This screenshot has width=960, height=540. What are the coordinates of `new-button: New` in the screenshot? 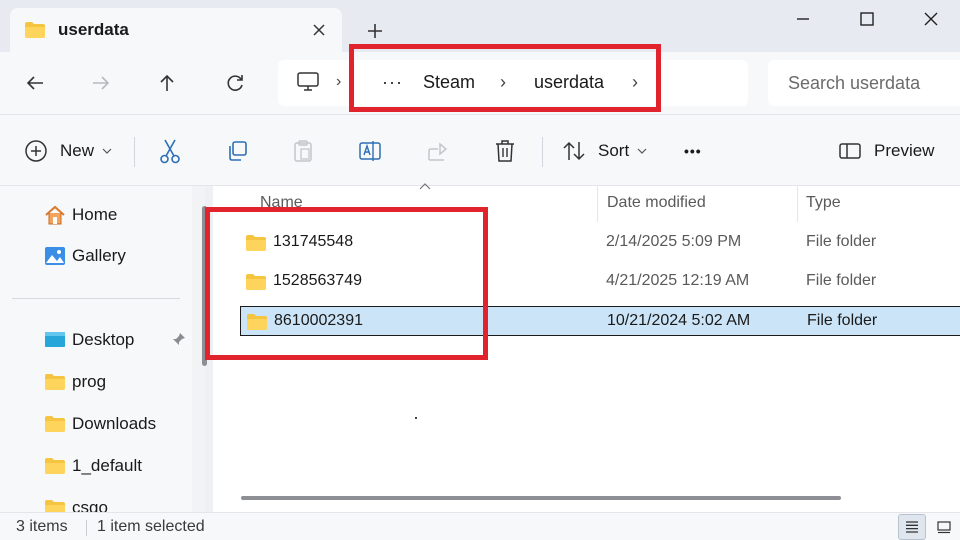 It's located at (68, 151).